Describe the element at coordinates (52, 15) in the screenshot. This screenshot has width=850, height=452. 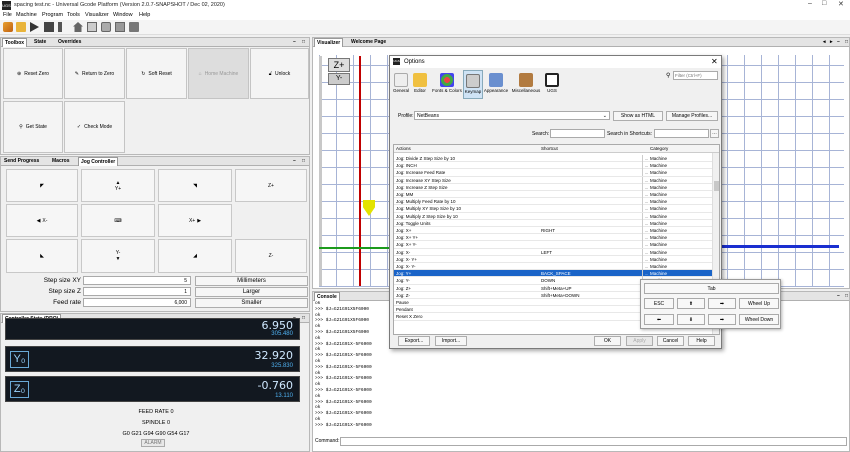
I see `menu-program: Program` at that location.